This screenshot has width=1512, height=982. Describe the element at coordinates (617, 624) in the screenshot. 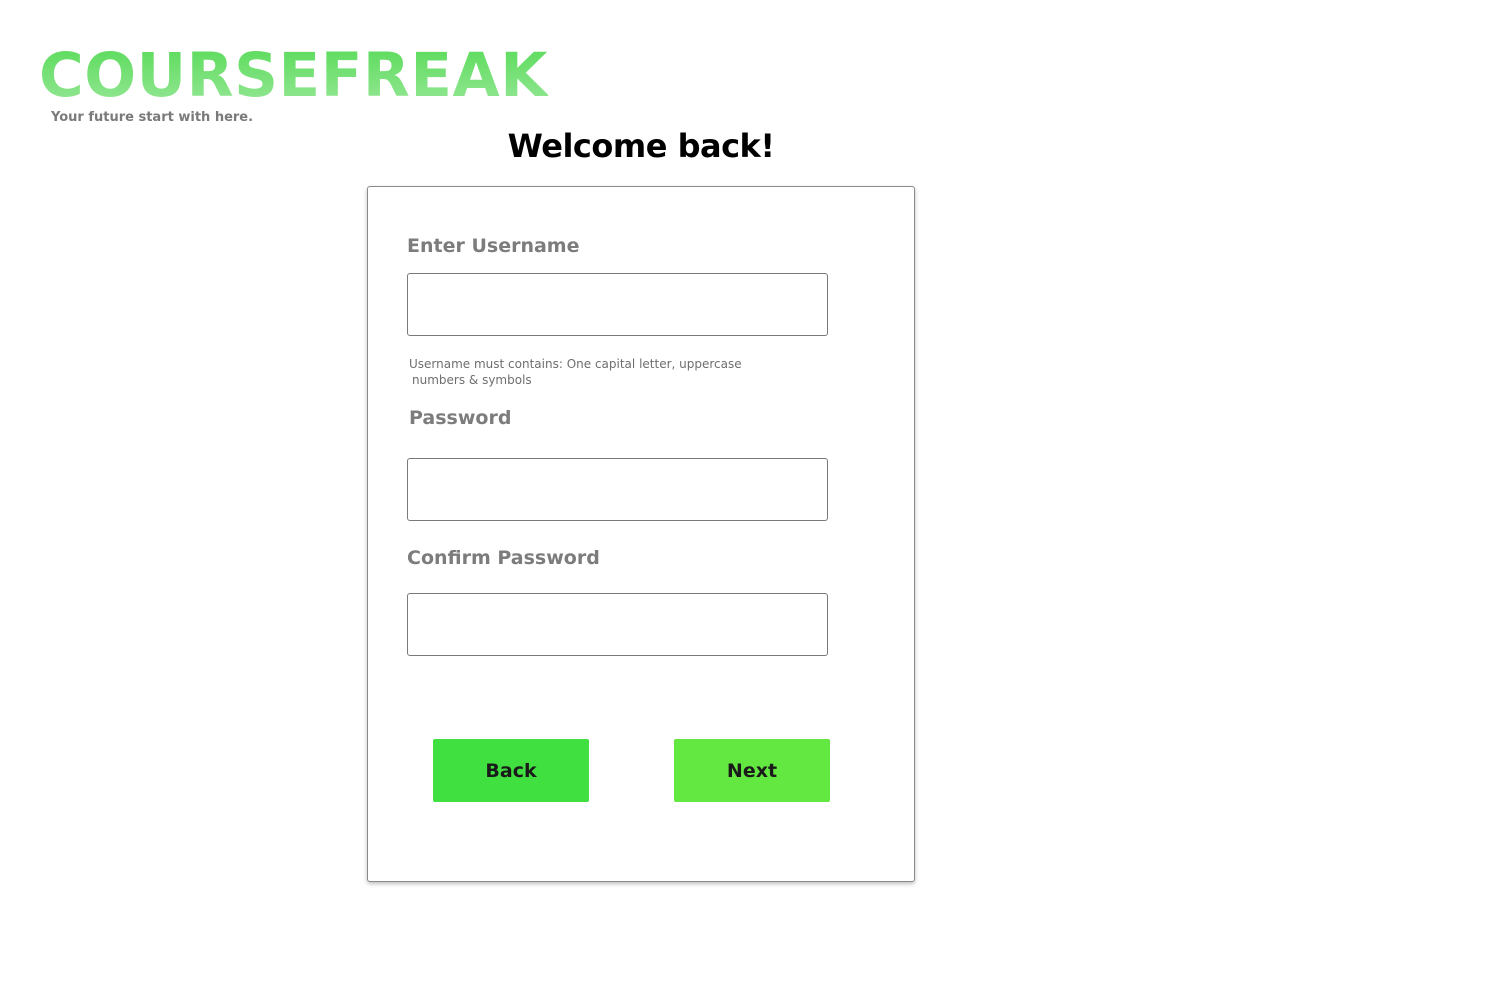

I see `confirm-password-input` at that location.